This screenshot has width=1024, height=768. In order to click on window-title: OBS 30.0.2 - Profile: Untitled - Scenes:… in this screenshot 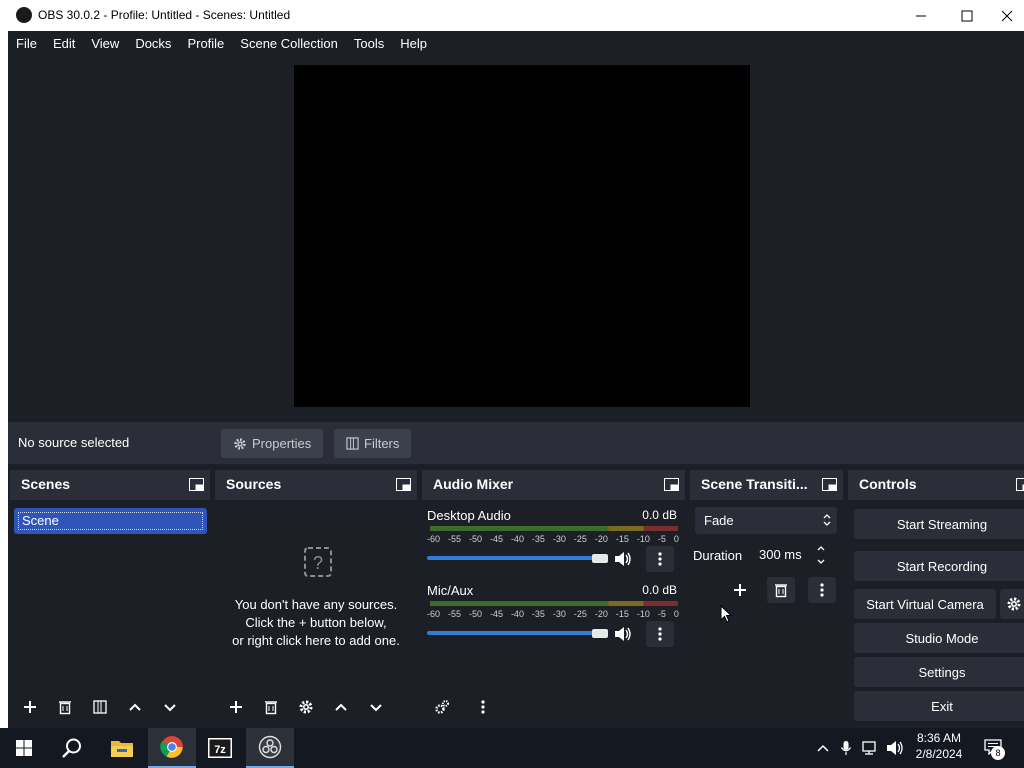, I will do `click(164, 15)`.